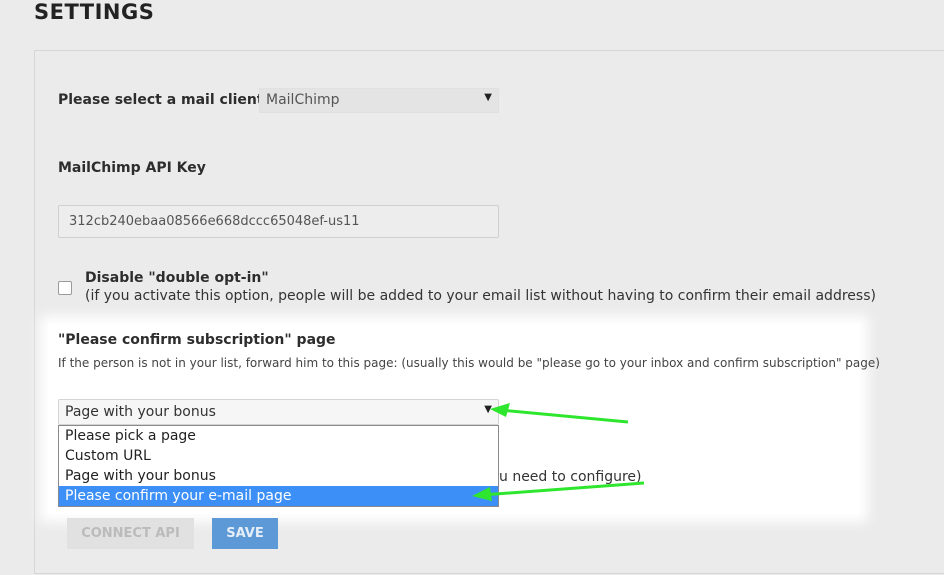  Describe the element at coordinates (132, 168) in the screenshot. I see `api-key-label: MailChimp API Key` at that location.